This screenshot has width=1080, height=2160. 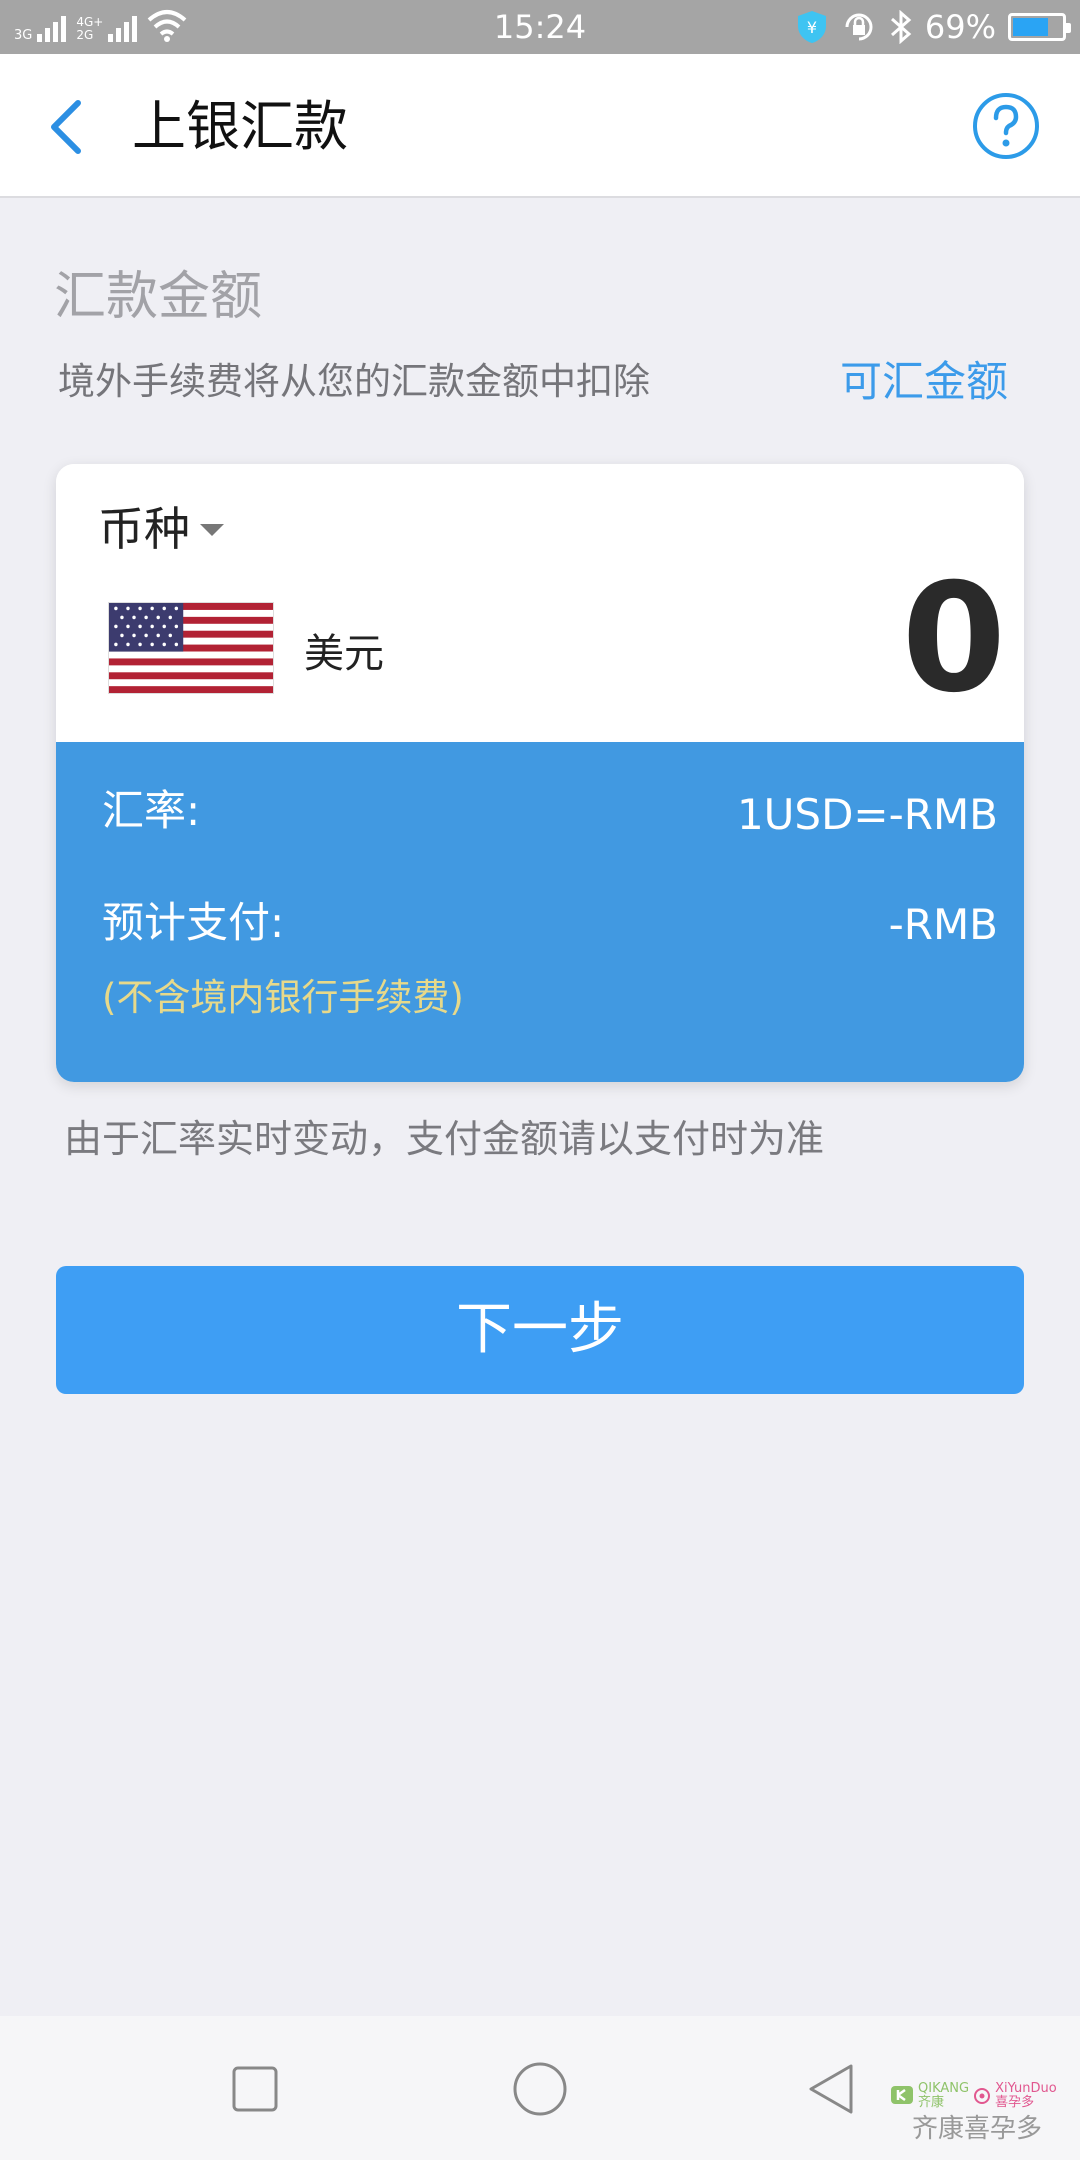 I want to click on circle-home-icon, so click(x=540, y=2089).